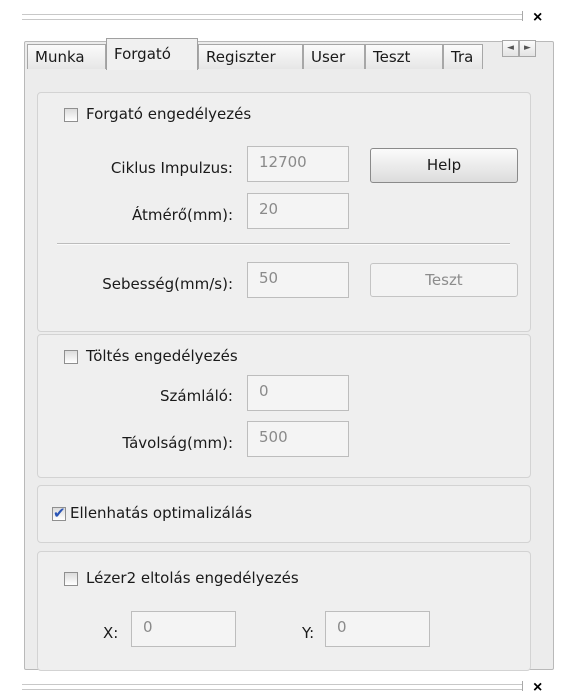  Describe the element at coordinates (298, 211) in the screenshot. I see `atmero-input: 20` at that location.